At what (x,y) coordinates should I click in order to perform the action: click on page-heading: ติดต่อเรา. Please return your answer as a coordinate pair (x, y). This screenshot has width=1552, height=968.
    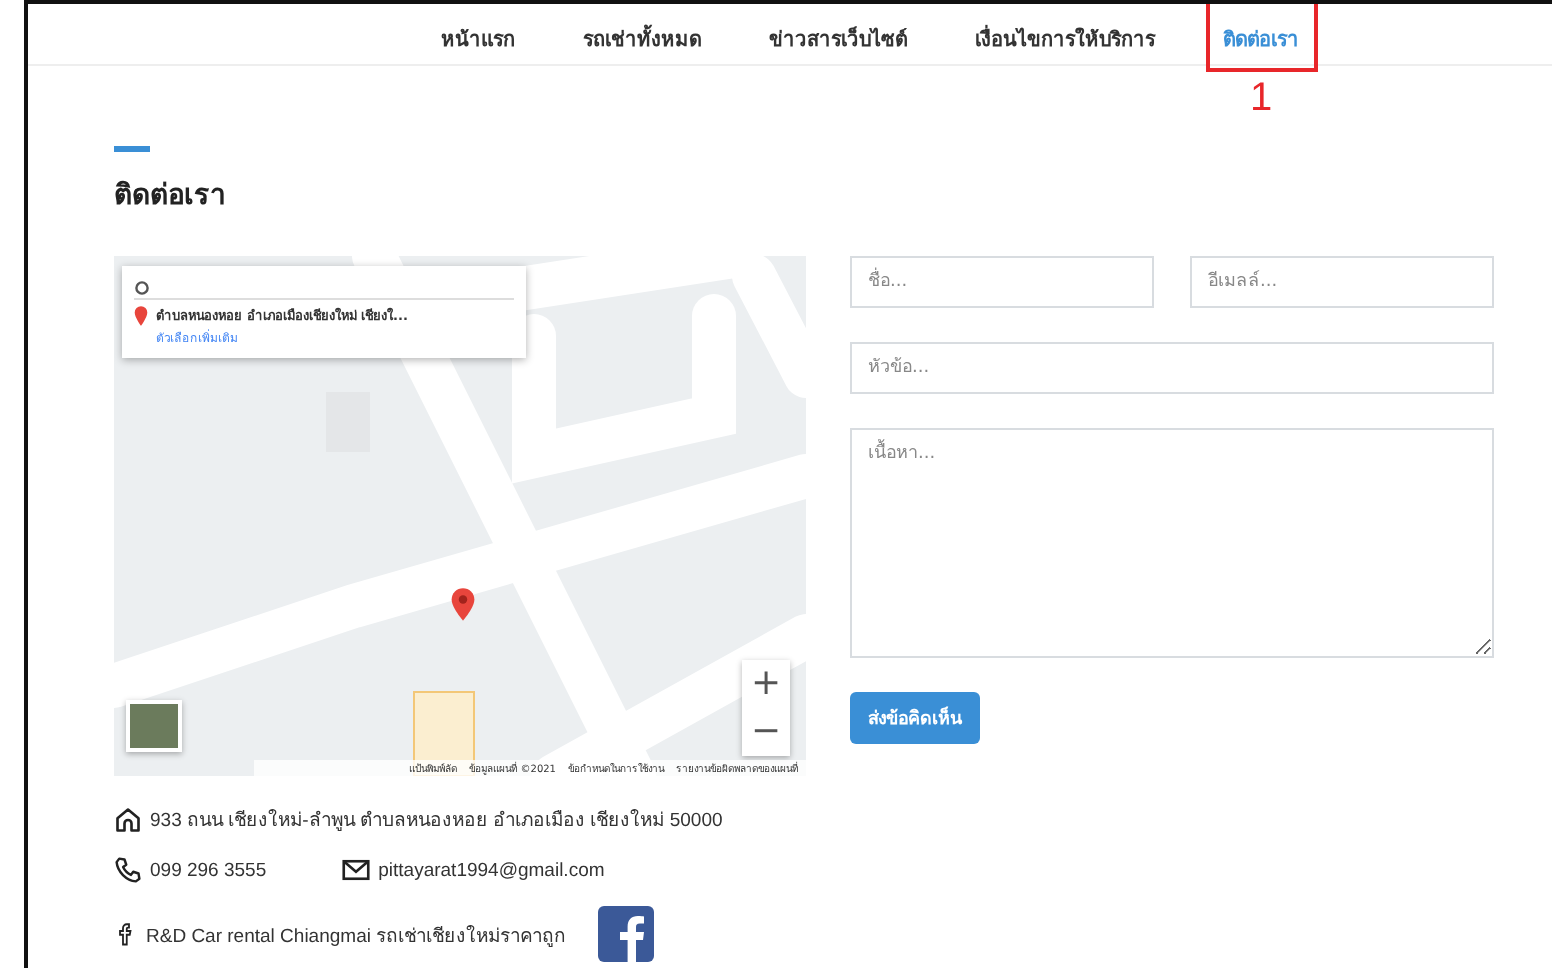
    Looking at the image, I should click on (171, 197).